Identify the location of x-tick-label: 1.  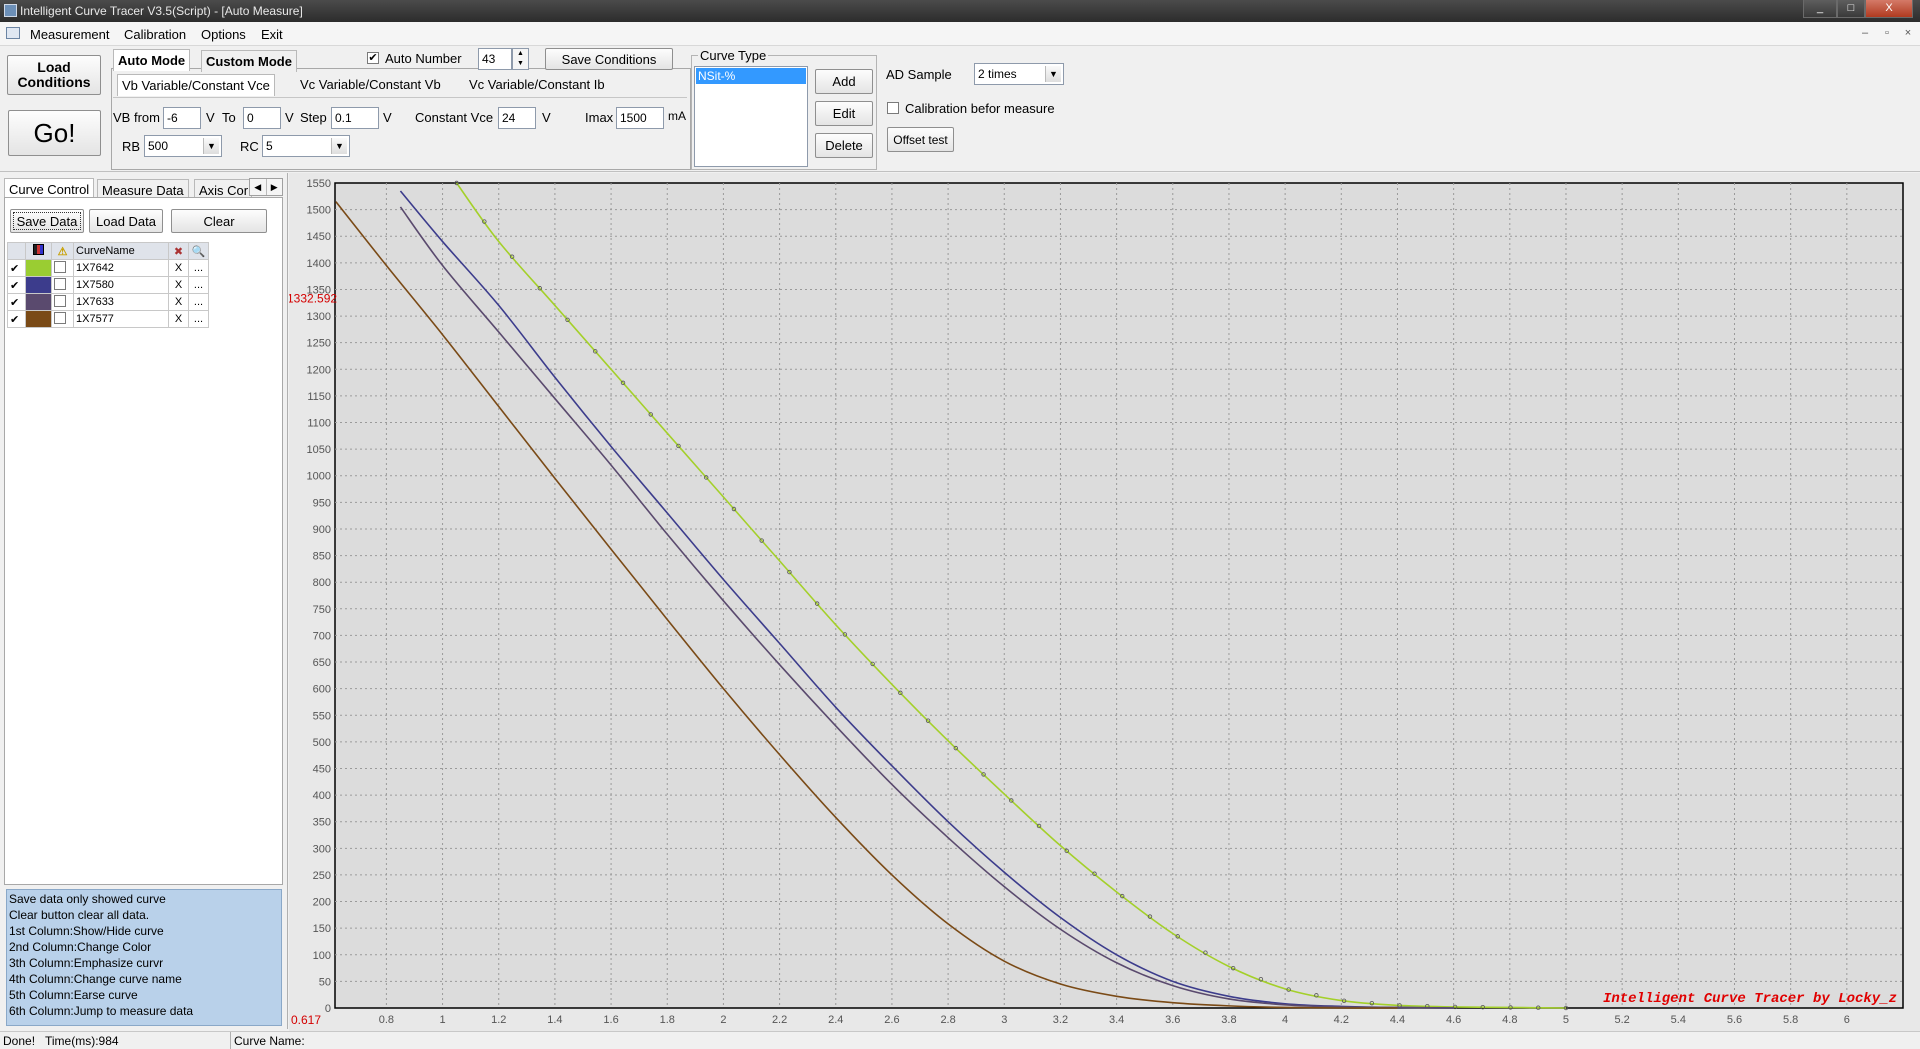
(443, 1020).